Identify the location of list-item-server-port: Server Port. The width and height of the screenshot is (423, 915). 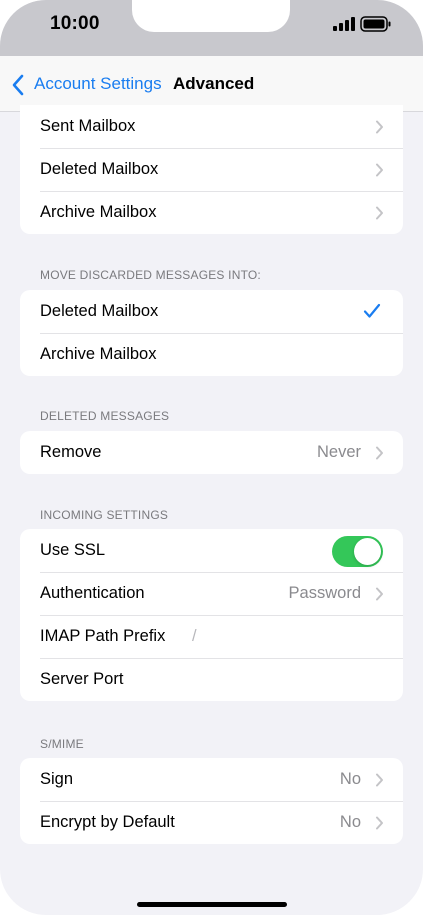
(211, 679).